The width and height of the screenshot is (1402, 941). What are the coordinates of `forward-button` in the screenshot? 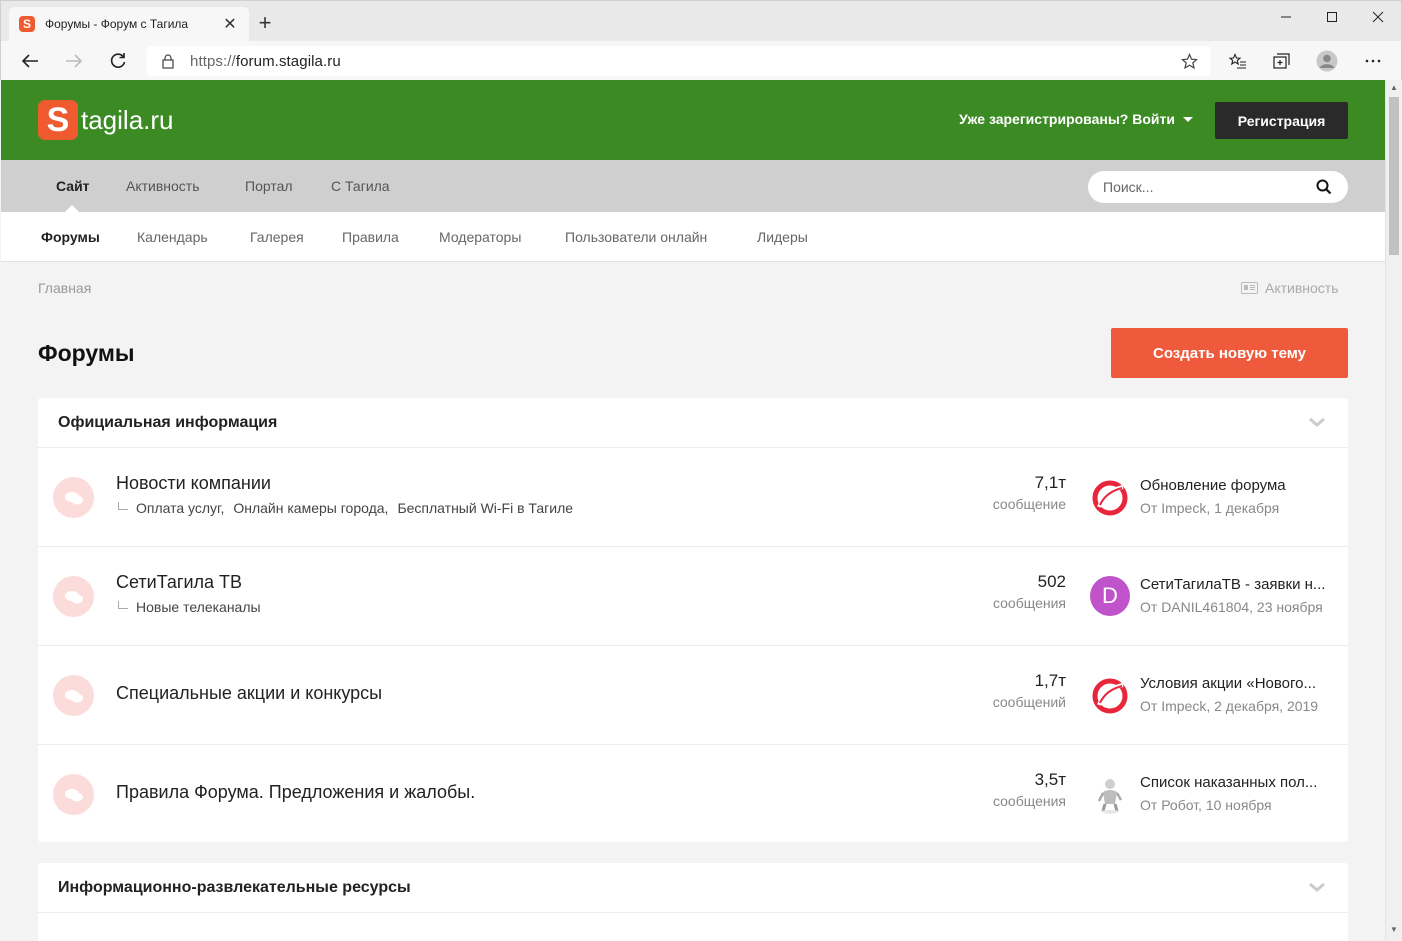 It's located at (74, 61).